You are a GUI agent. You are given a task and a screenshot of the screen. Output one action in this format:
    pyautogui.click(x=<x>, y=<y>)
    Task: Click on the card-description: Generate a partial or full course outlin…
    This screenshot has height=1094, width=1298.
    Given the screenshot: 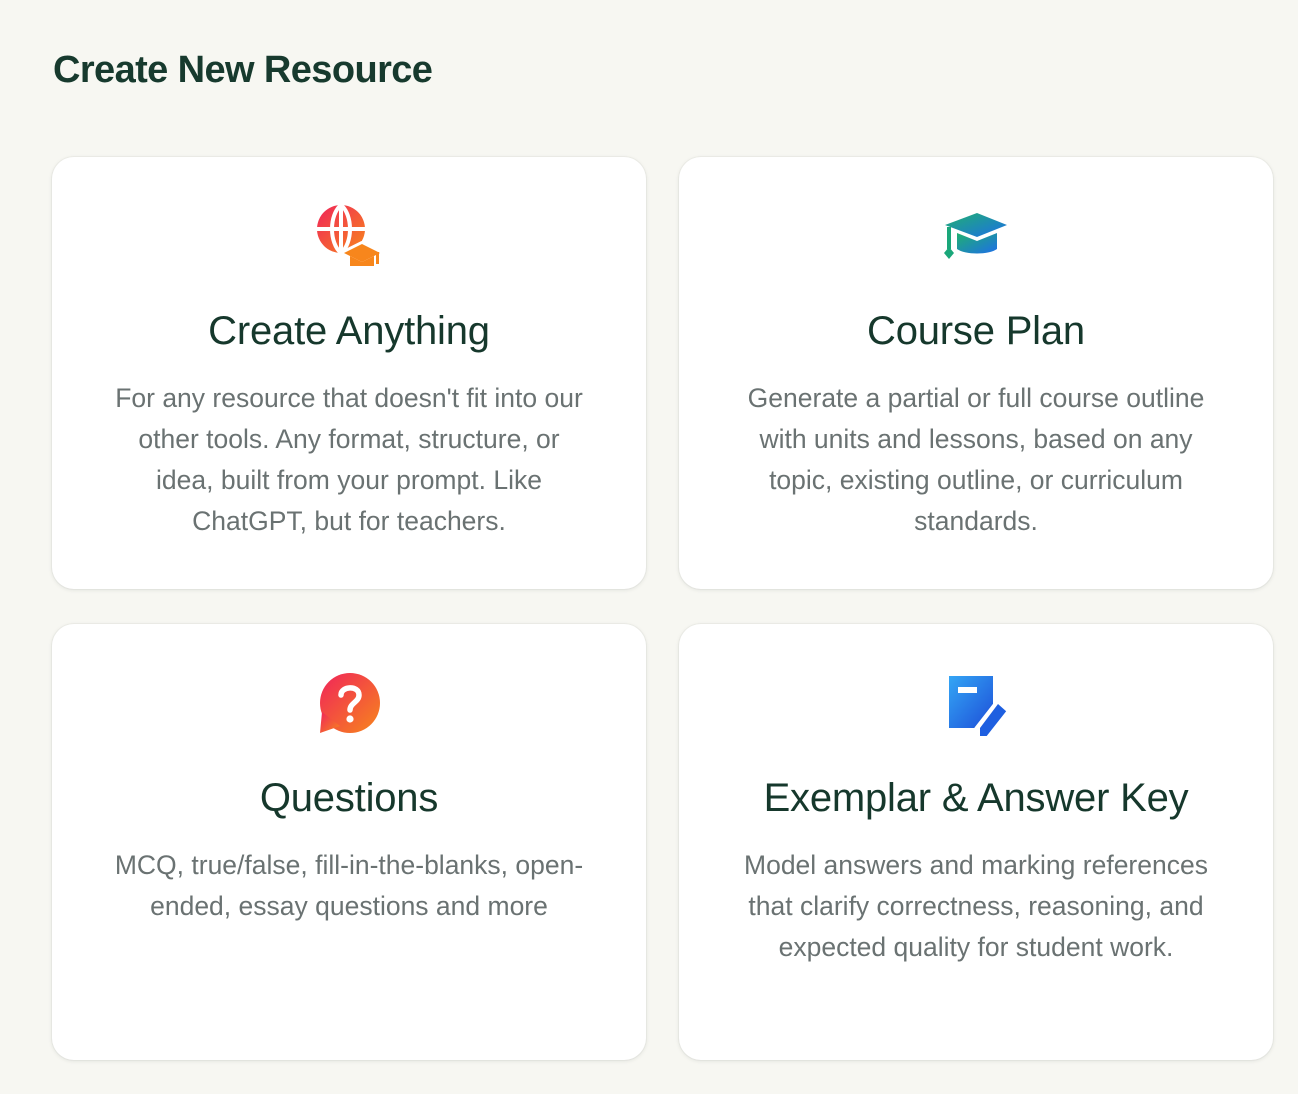 What is the action you would take?
    pyautogui.click(x=976, y=459)
    